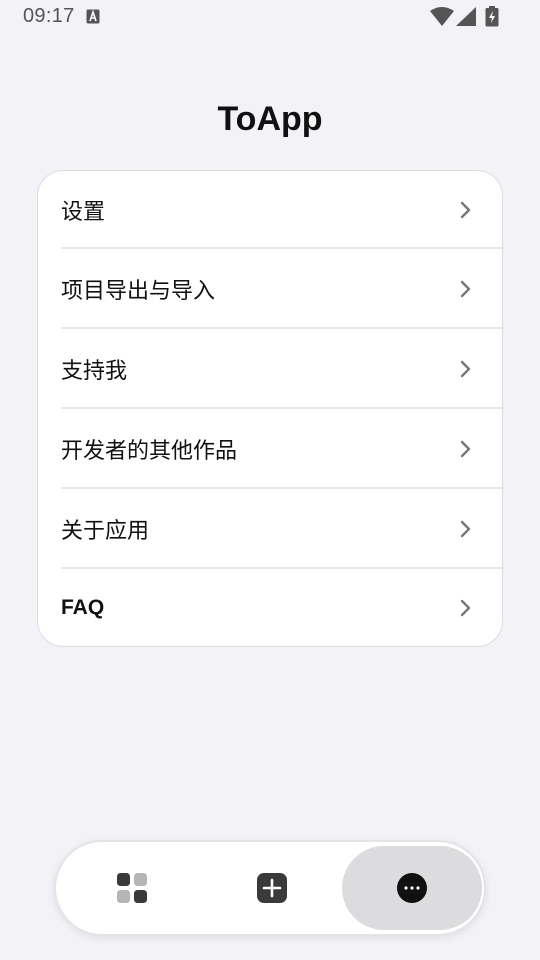  I want to click on menu-item-label: 关于应用, so click(105, 531).